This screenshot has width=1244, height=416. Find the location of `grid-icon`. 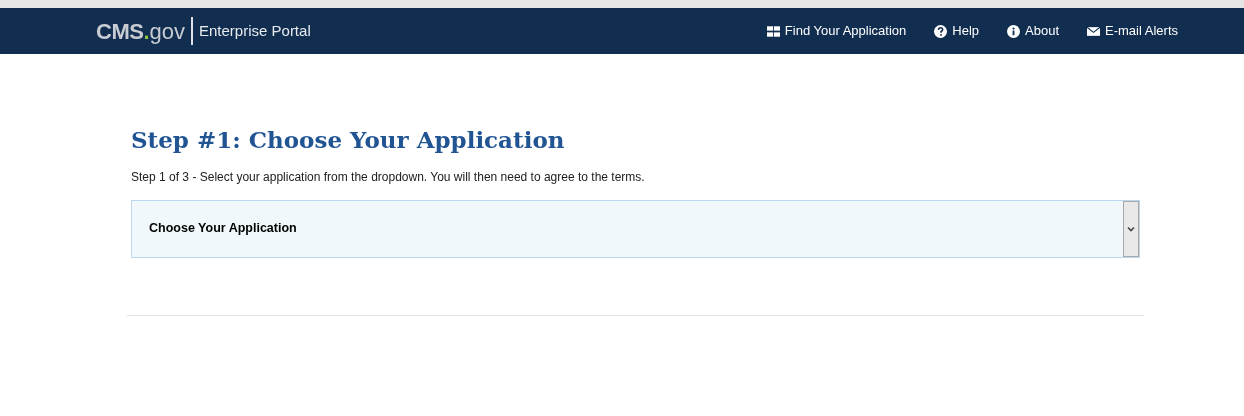

grid-icon is located at coordinates (773, 31).